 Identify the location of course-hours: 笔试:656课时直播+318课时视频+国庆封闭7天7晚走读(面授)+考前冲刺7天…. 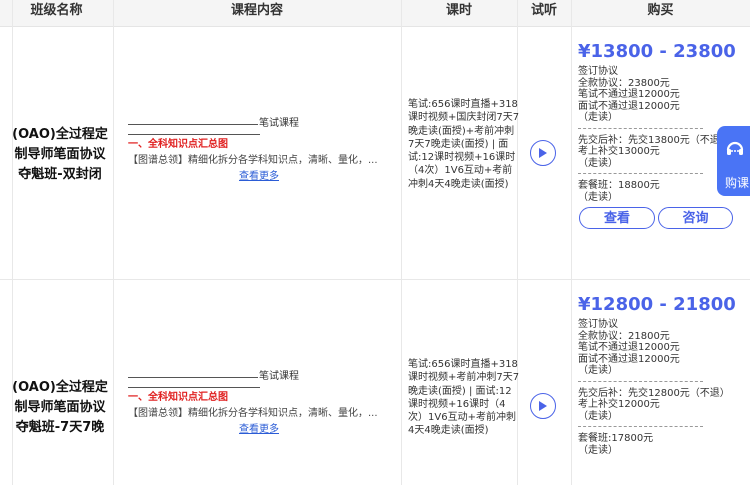
(464, 144).